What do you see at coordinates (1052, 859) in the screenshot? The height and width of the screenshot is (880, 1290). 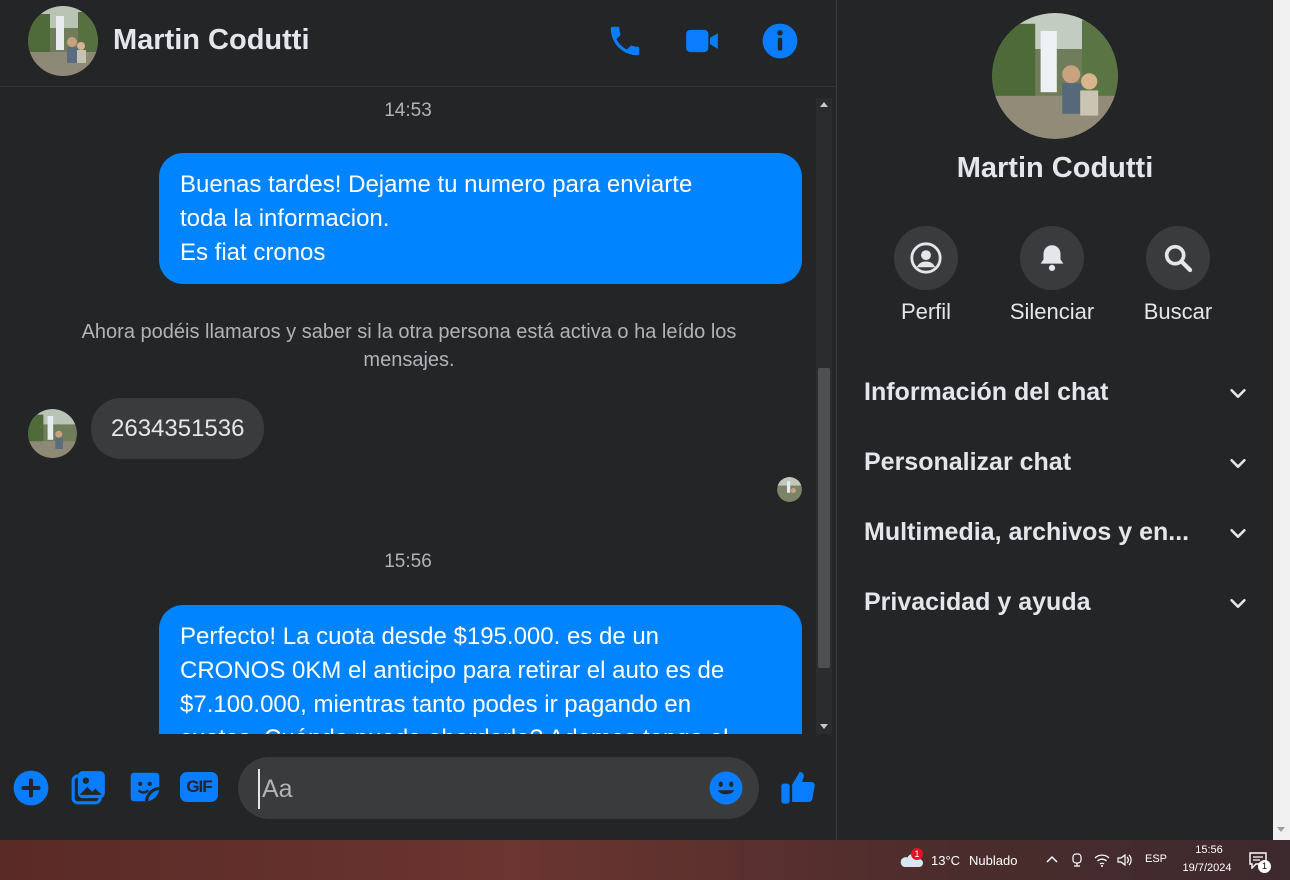 I see `chevron-up-icon` at bounding box center [1052, 859].